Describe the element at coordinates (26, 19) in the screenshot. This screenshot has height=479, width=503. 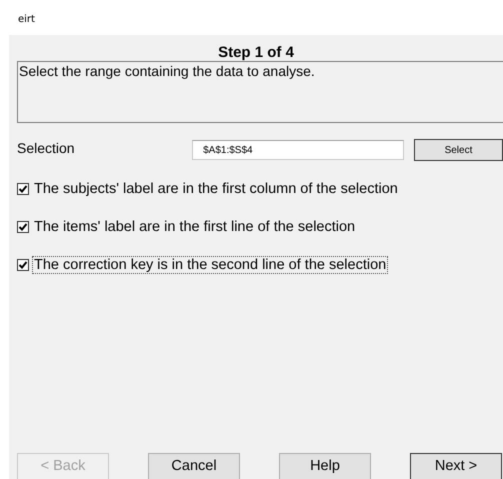
I see `window-title: eirt` at that location.